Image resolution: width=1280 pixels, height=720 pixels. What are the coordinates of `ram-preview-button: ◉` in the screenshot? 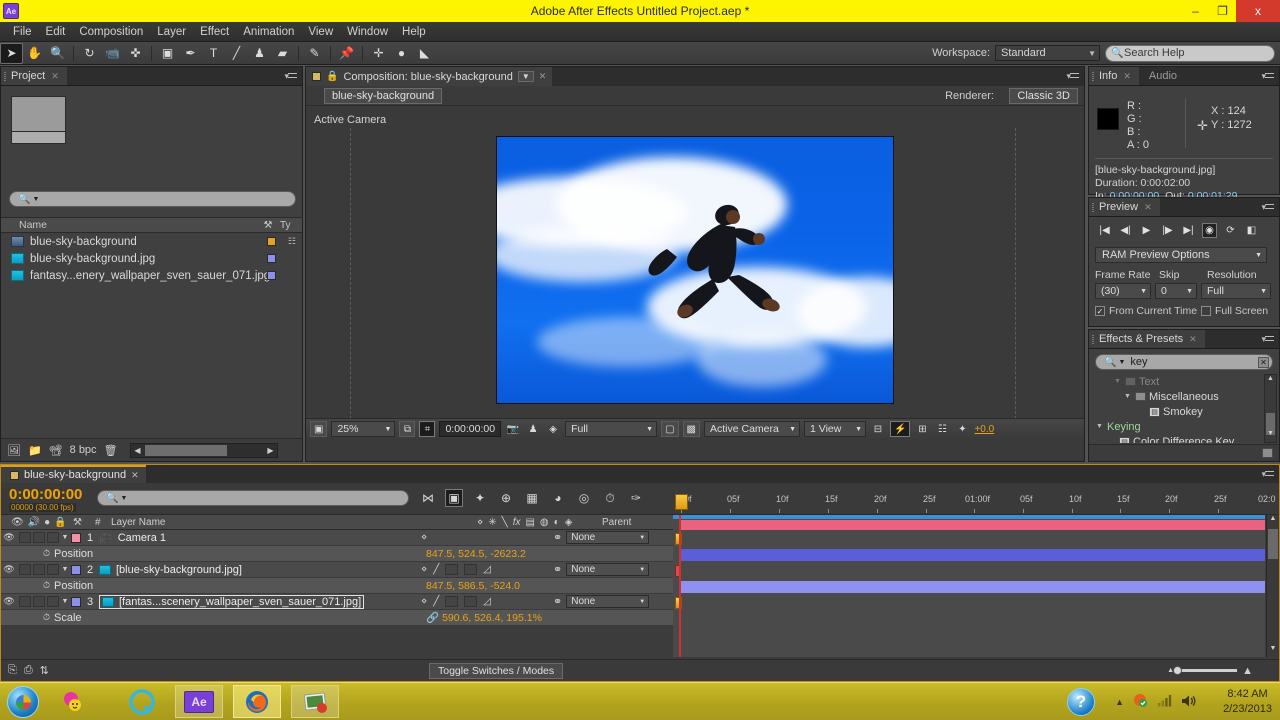 It's located at (1209, 230).